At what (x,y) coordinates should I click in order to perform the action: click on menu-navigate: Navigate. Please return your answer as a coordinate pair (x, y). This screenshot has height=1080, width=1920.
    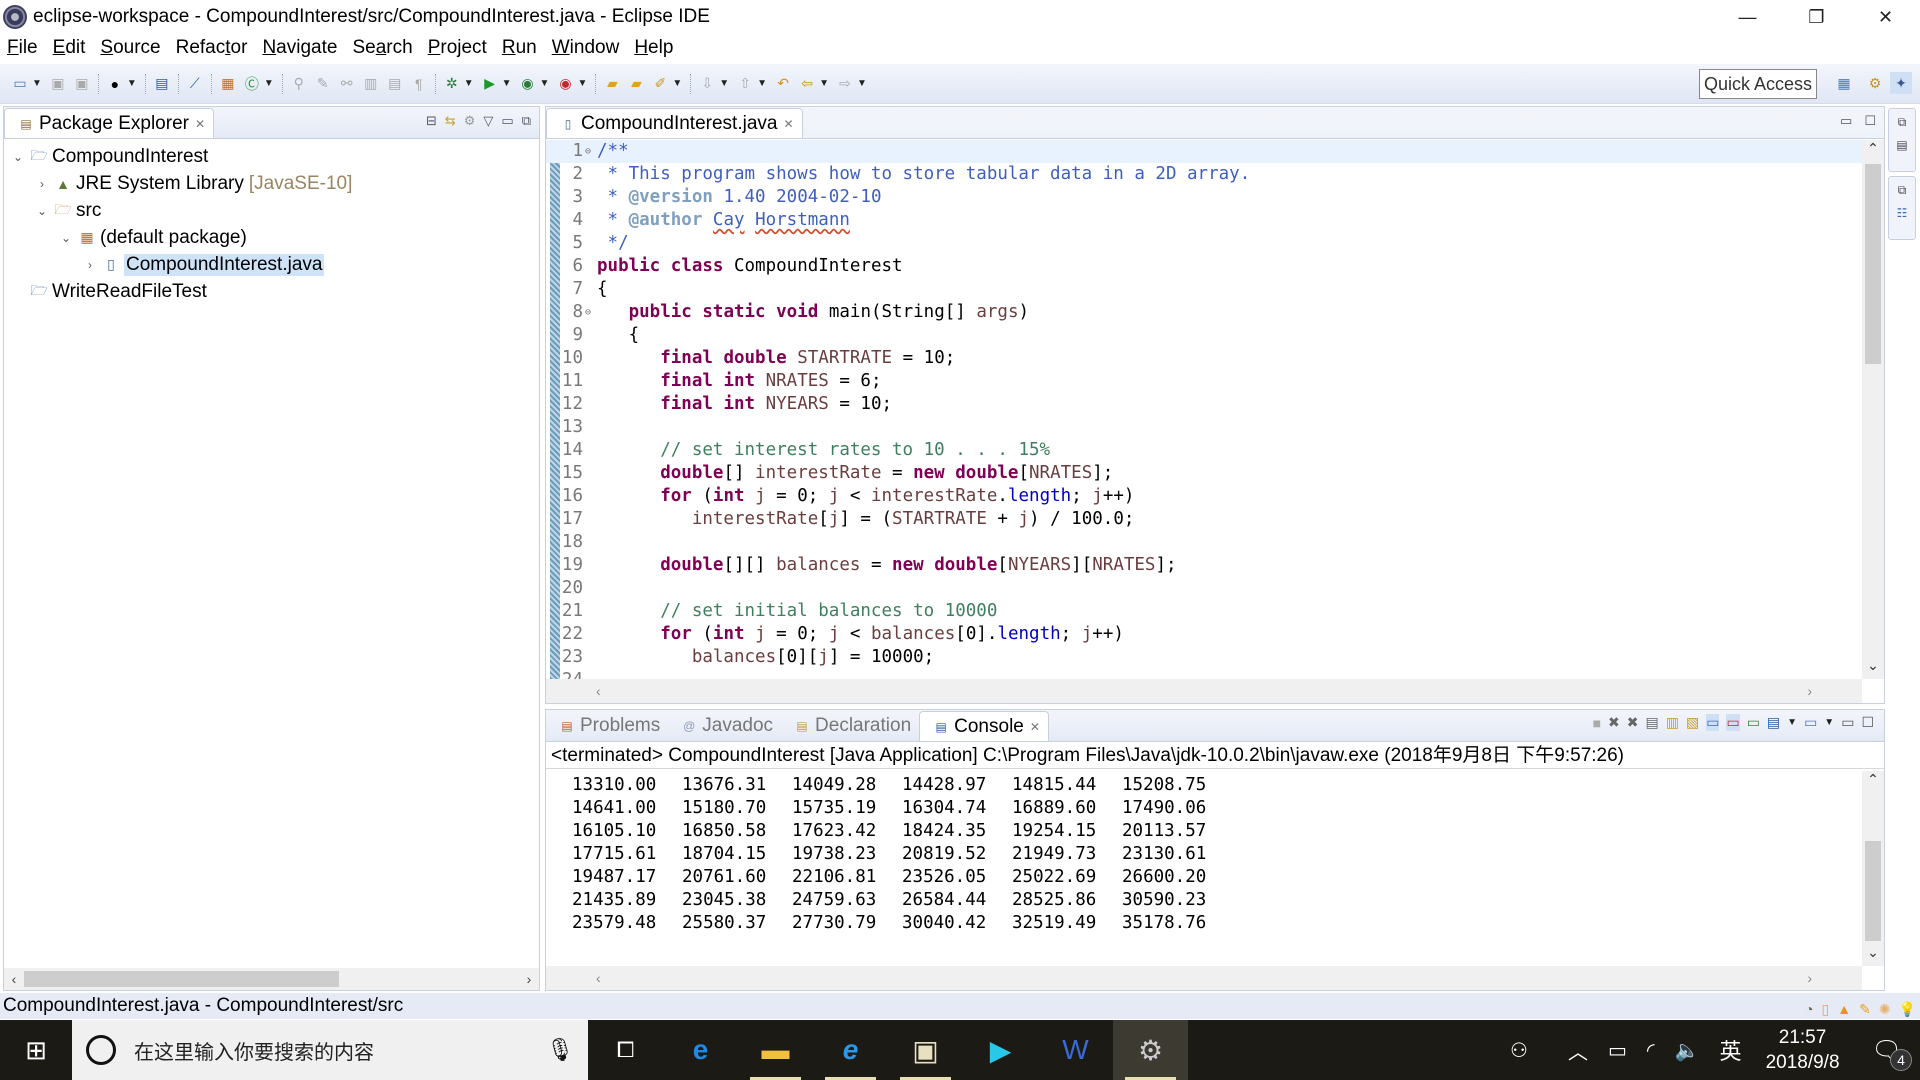
    Looking at the image, I should click on (299, 48).